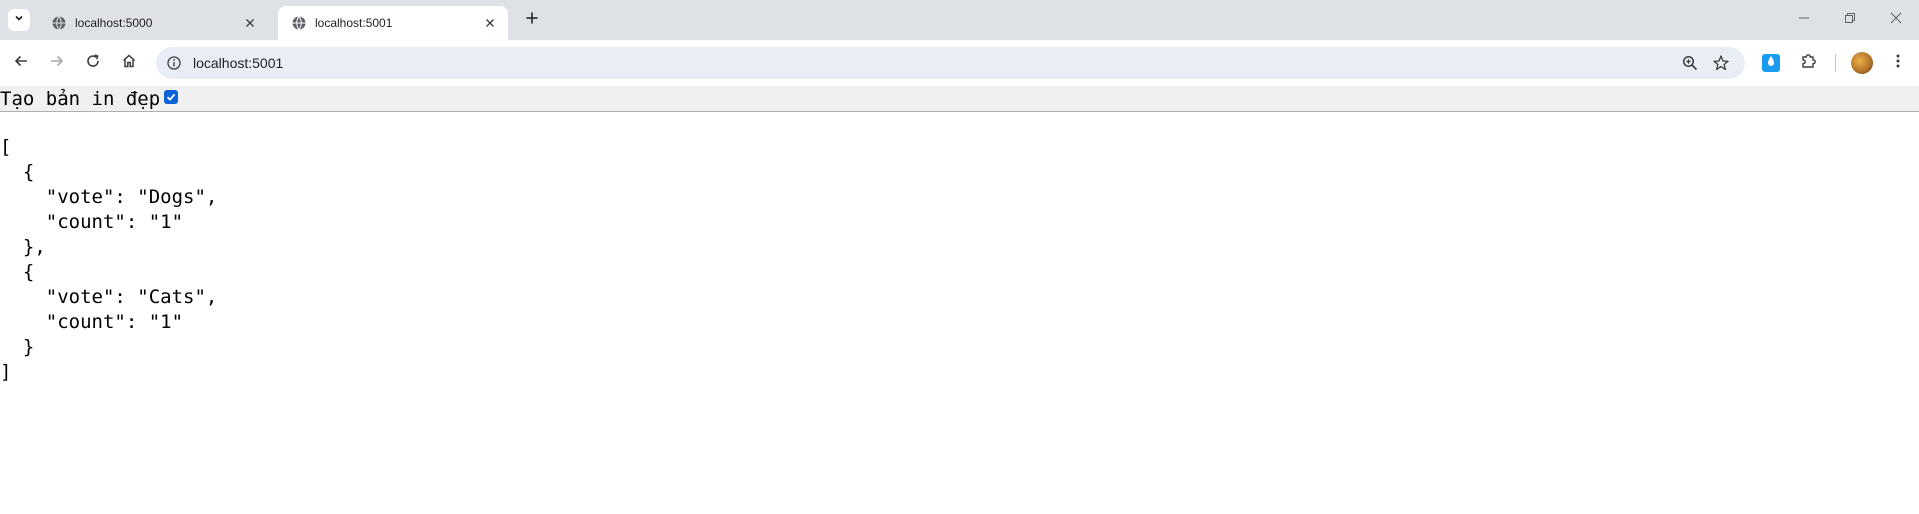 Image resolution: width=1919 pixels, height=514 pixels. What do you see at coordinates (1835, 63) in the screenshot?
I see `toolbar-divider` at bounding box center [1835, 63].